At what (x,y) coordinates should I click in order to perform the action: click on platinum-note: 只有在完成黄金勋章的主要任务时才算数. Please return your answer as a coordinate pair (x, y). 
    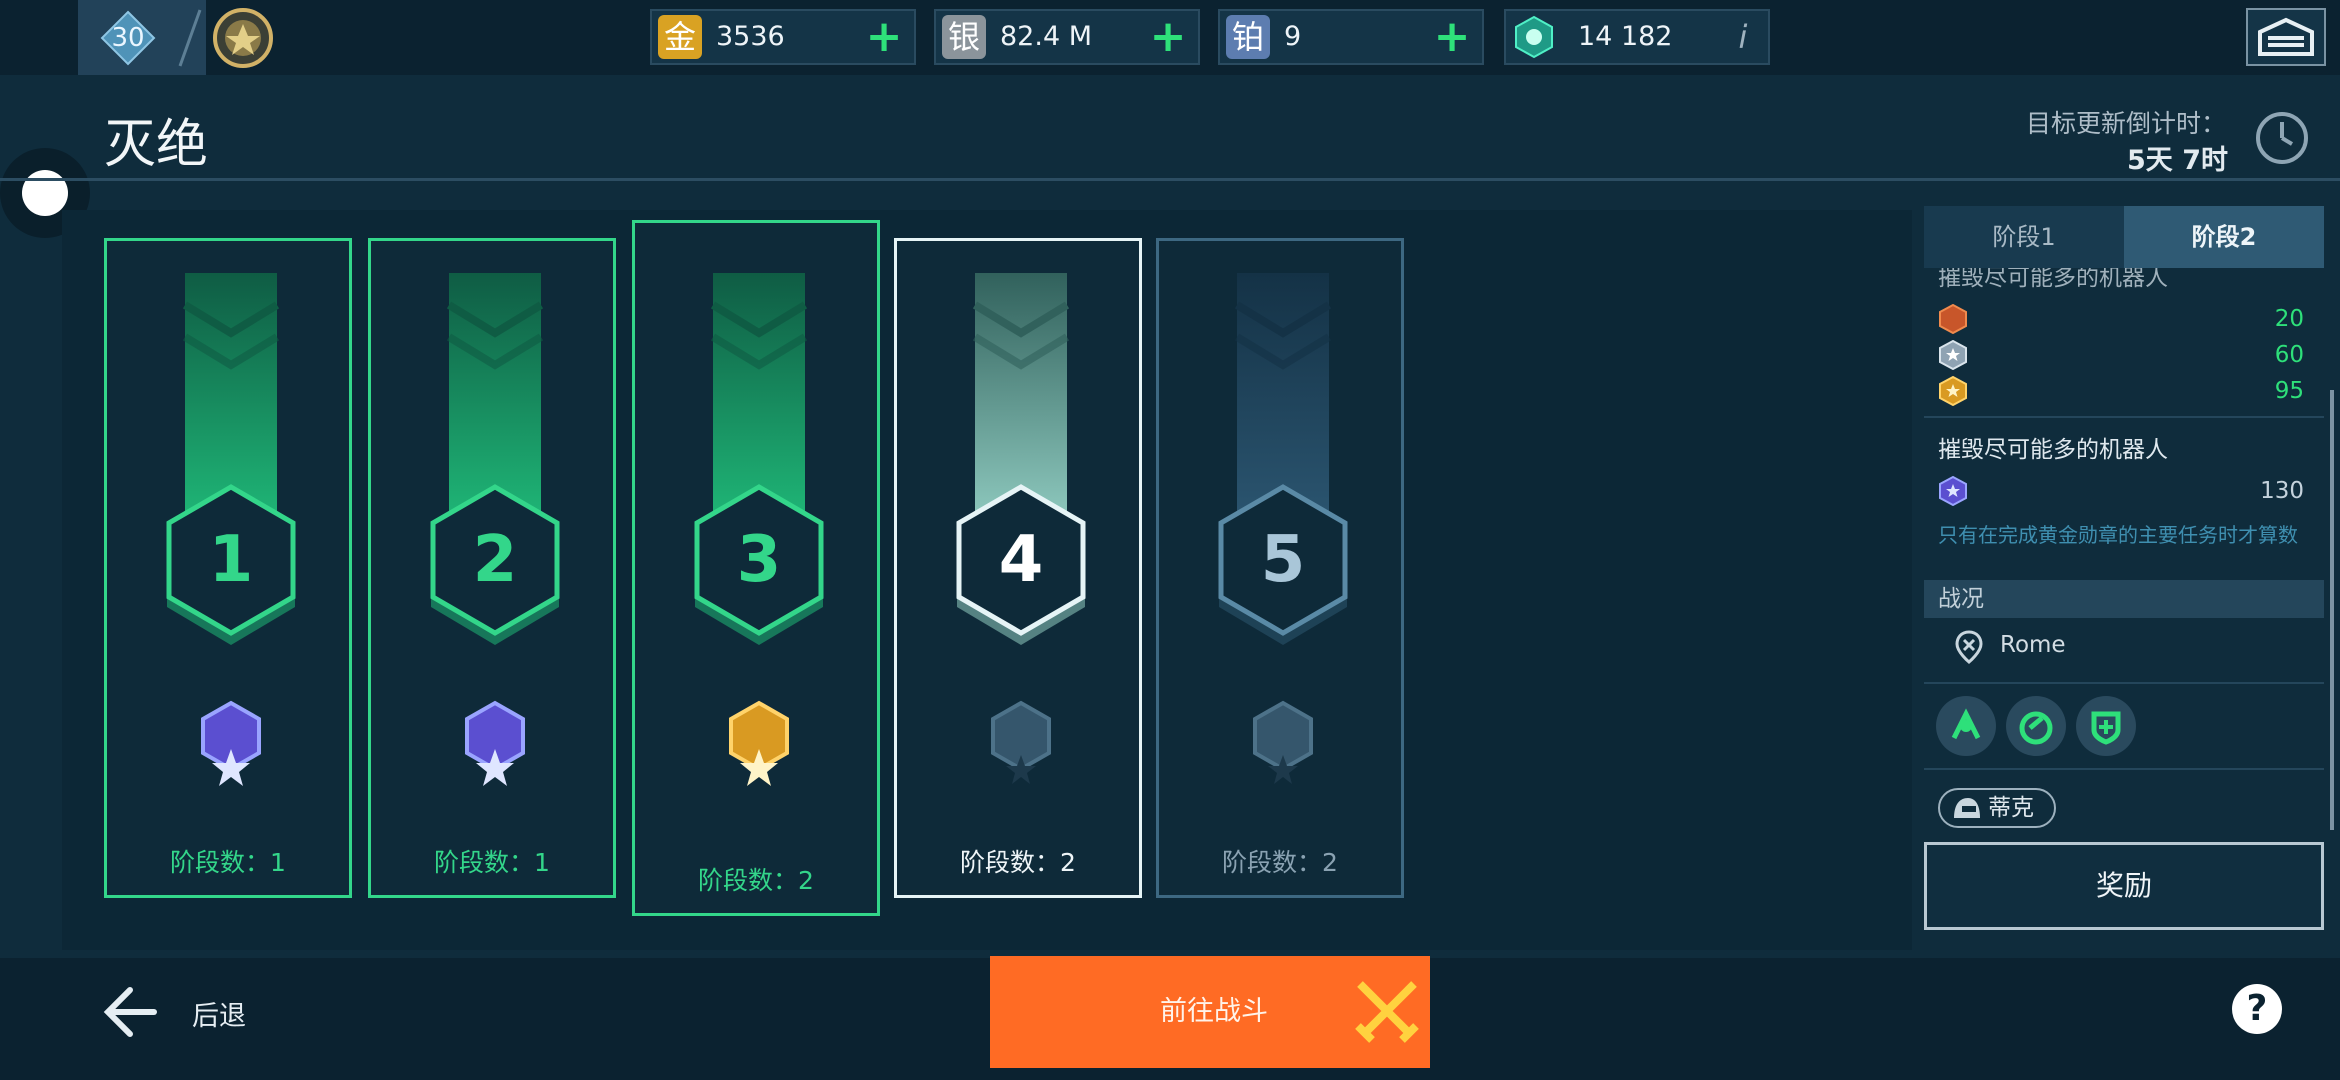
    Looking at the image, I should click on (2118, 535).